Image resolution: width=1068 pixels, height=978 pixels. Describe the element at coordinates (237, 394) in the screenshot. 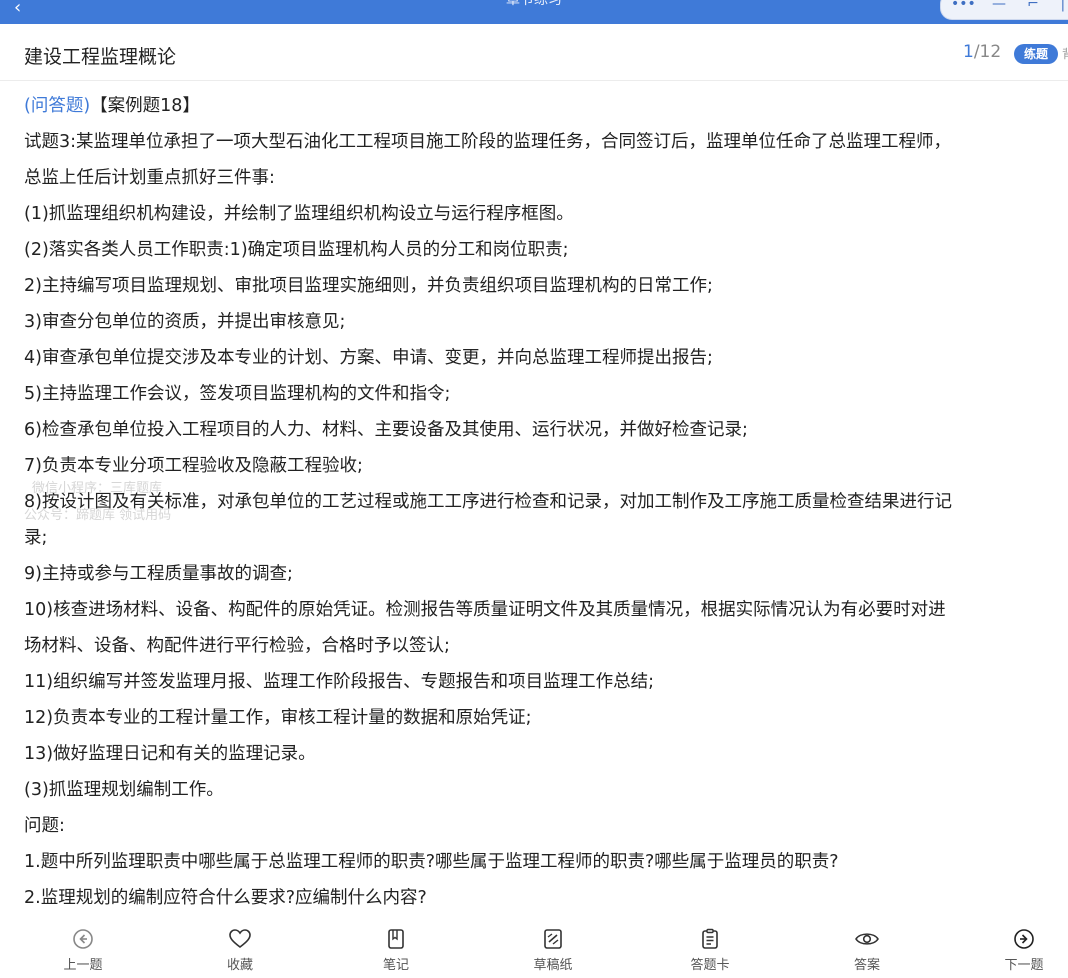

I see `question-line: 5)主持监理工作会议，签发项目监理机构的文件和指令;` at that location.